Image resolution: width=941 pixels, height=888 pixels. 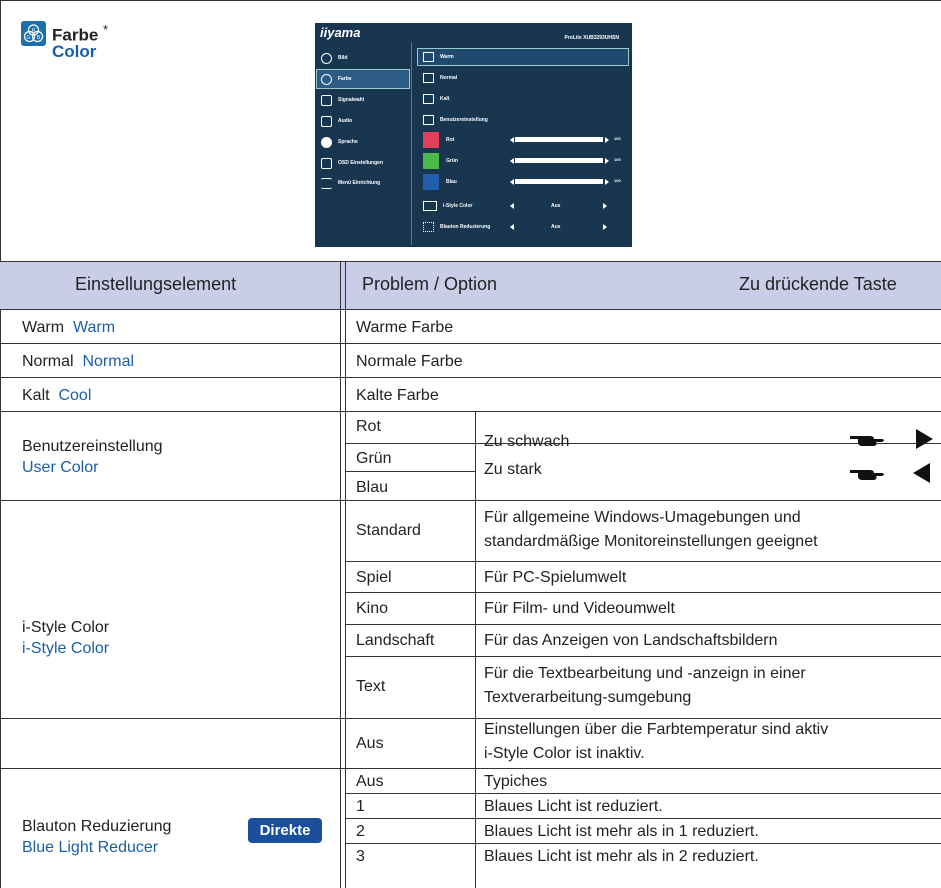 What do you see at coordinates (513, 469) in the screenshot?
I see `too-strong-text: Zu stark` at bounding box center [513, 469].